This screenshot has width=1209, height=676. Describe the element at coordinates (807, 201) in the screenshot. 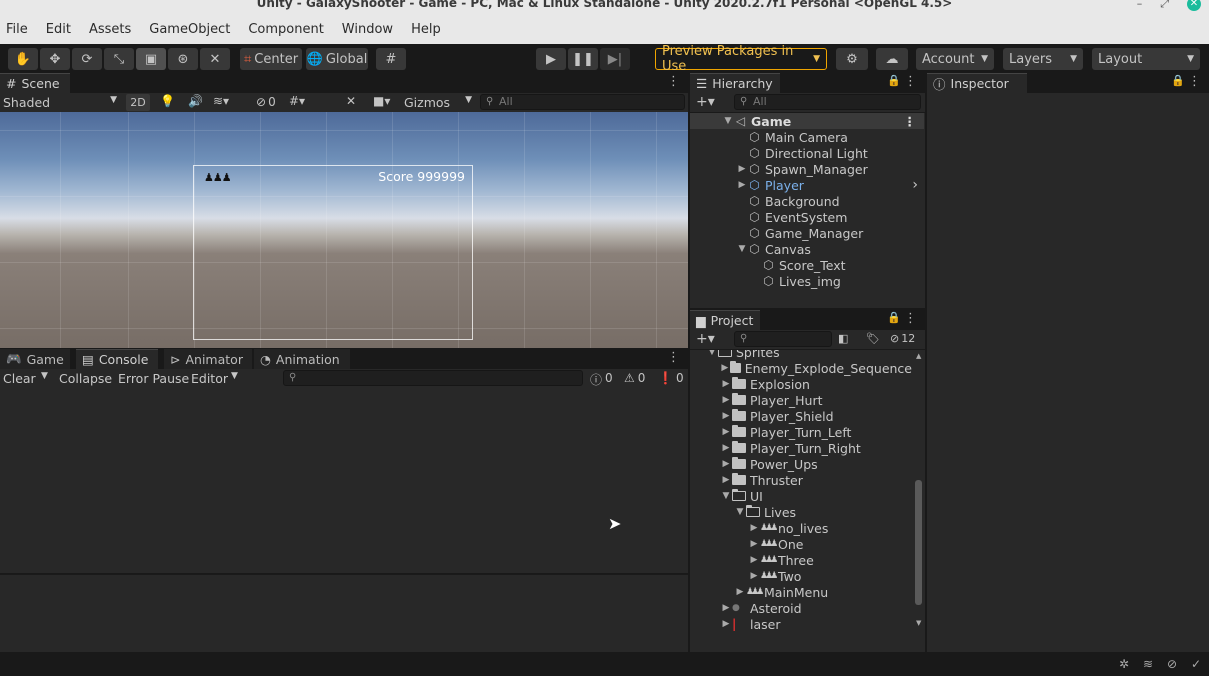

I see `hierarchy-item: ⬡ Background` at that location.